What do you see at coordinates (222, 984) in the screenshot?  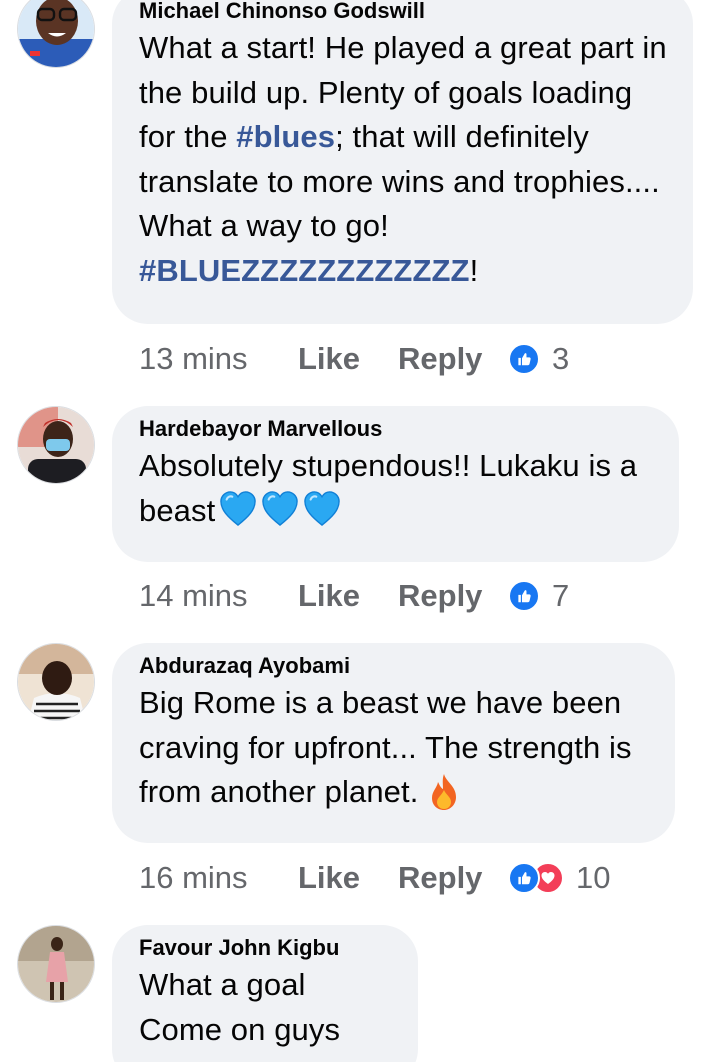 I see `comment-text-line: What a goal` at bounding box center [222, 984].